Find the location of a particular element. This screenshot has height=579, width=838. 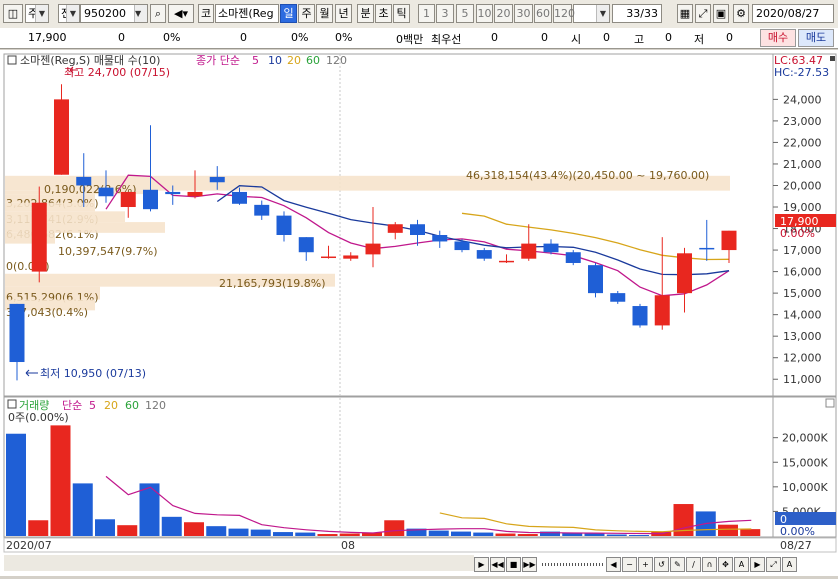

low-value: 0 is located at coordinates (729, 37).